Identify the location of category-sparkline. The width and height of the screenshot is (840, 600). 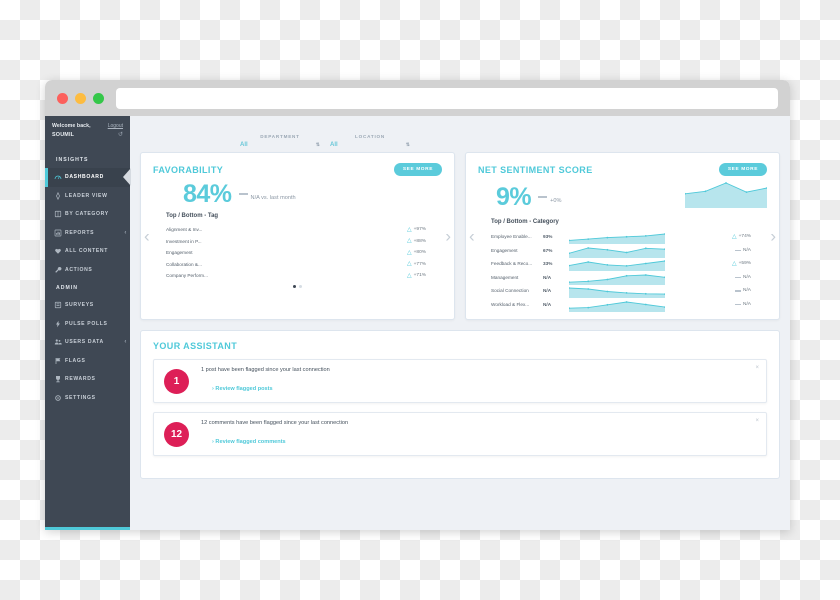
(640, 238).